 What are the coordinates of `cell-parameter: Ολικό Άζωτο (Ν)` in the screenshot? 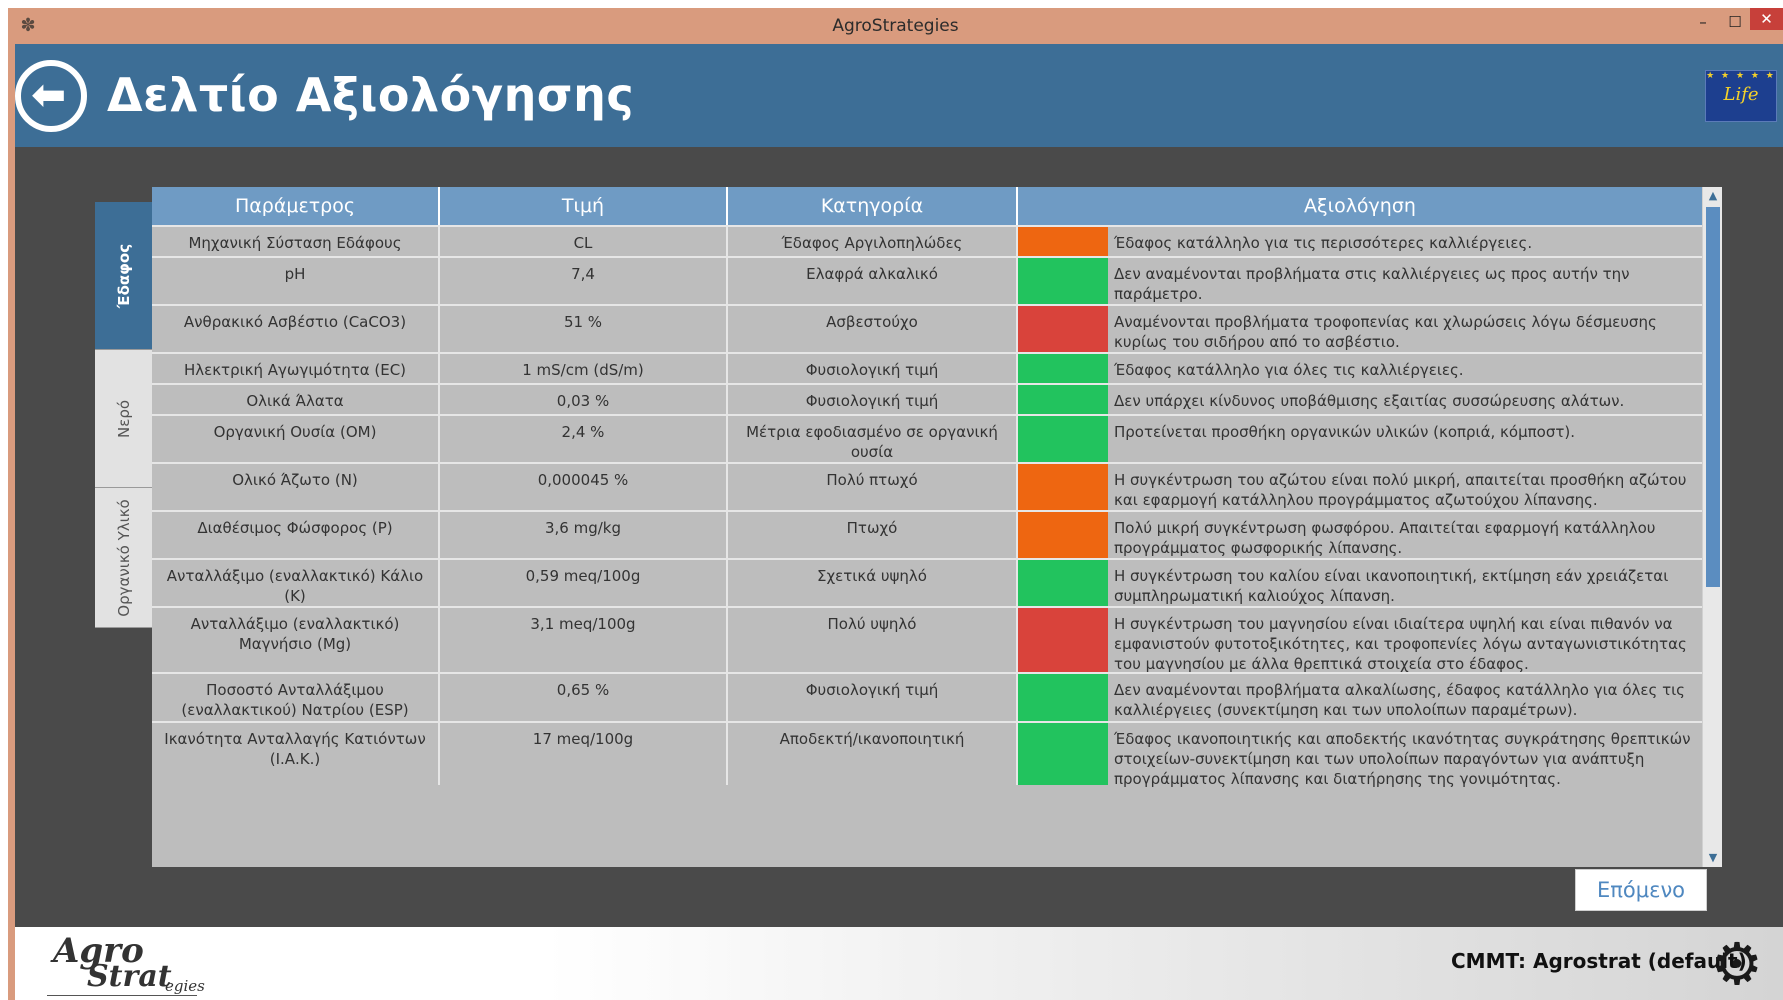 It's located at (296, 487).